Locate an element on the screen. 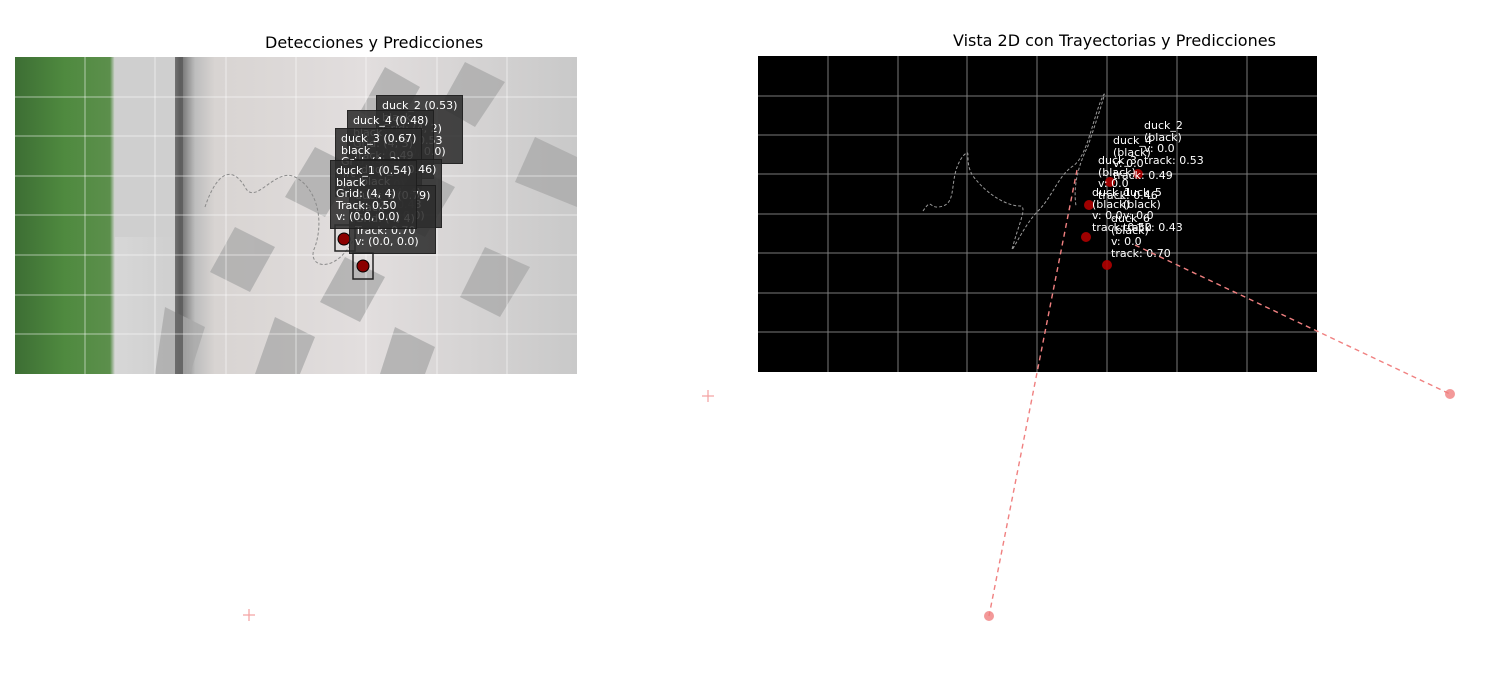 The image size is (1500, 700). trajectory-path is located at coordinates (1013, 171).